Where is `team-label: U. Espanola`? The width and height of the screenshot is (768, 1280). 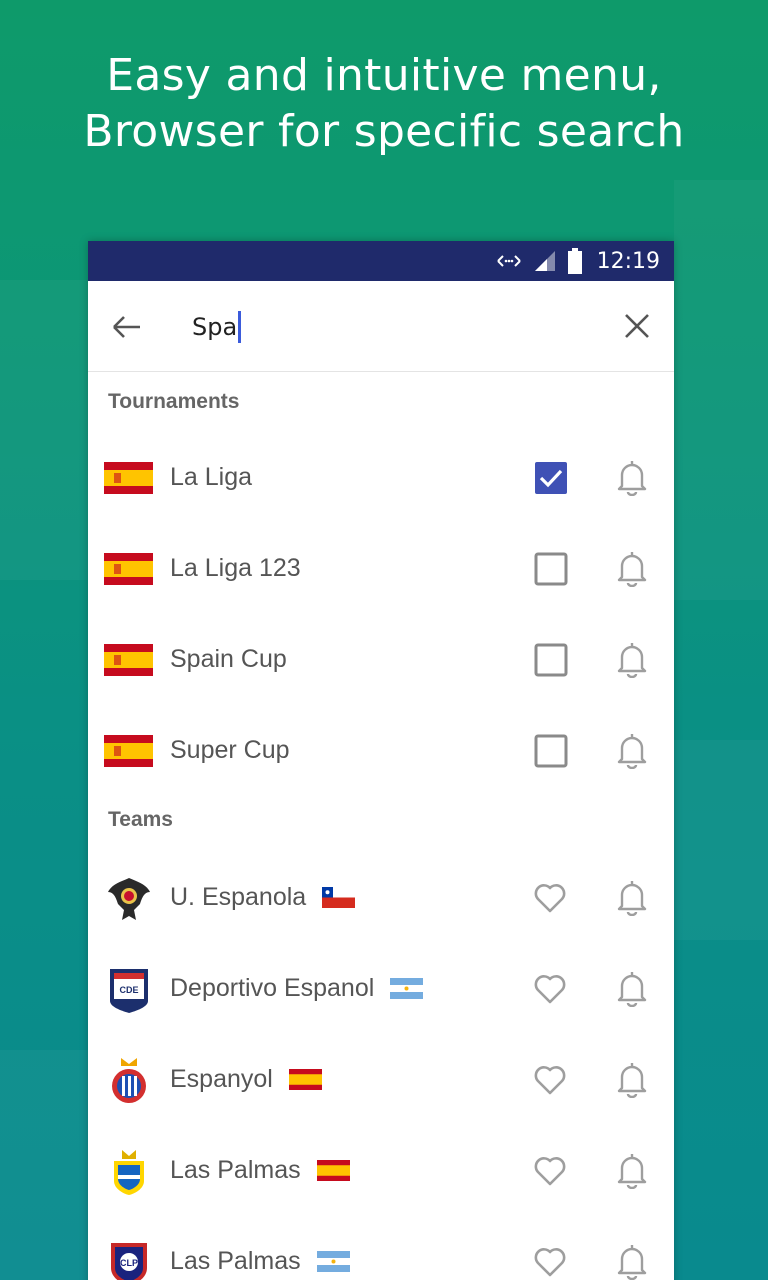
team-label: U. Espanola is located at coordinates (263, 897).